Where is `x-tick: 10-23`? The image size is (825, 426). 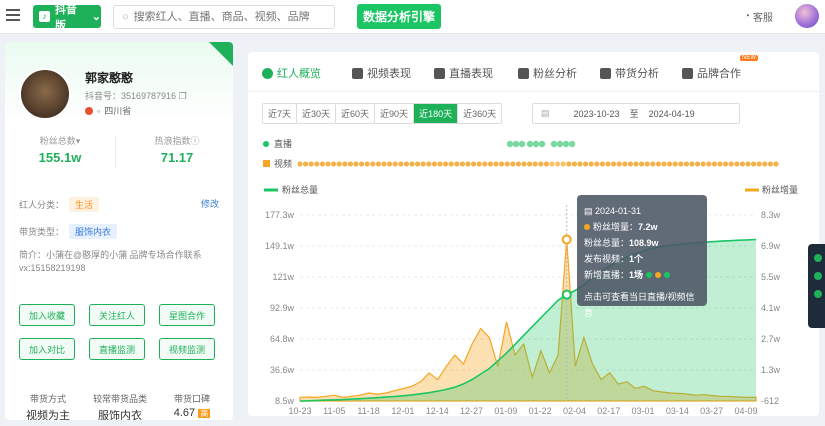 x-tick: 10-23 is located at coordinates (299, 411).